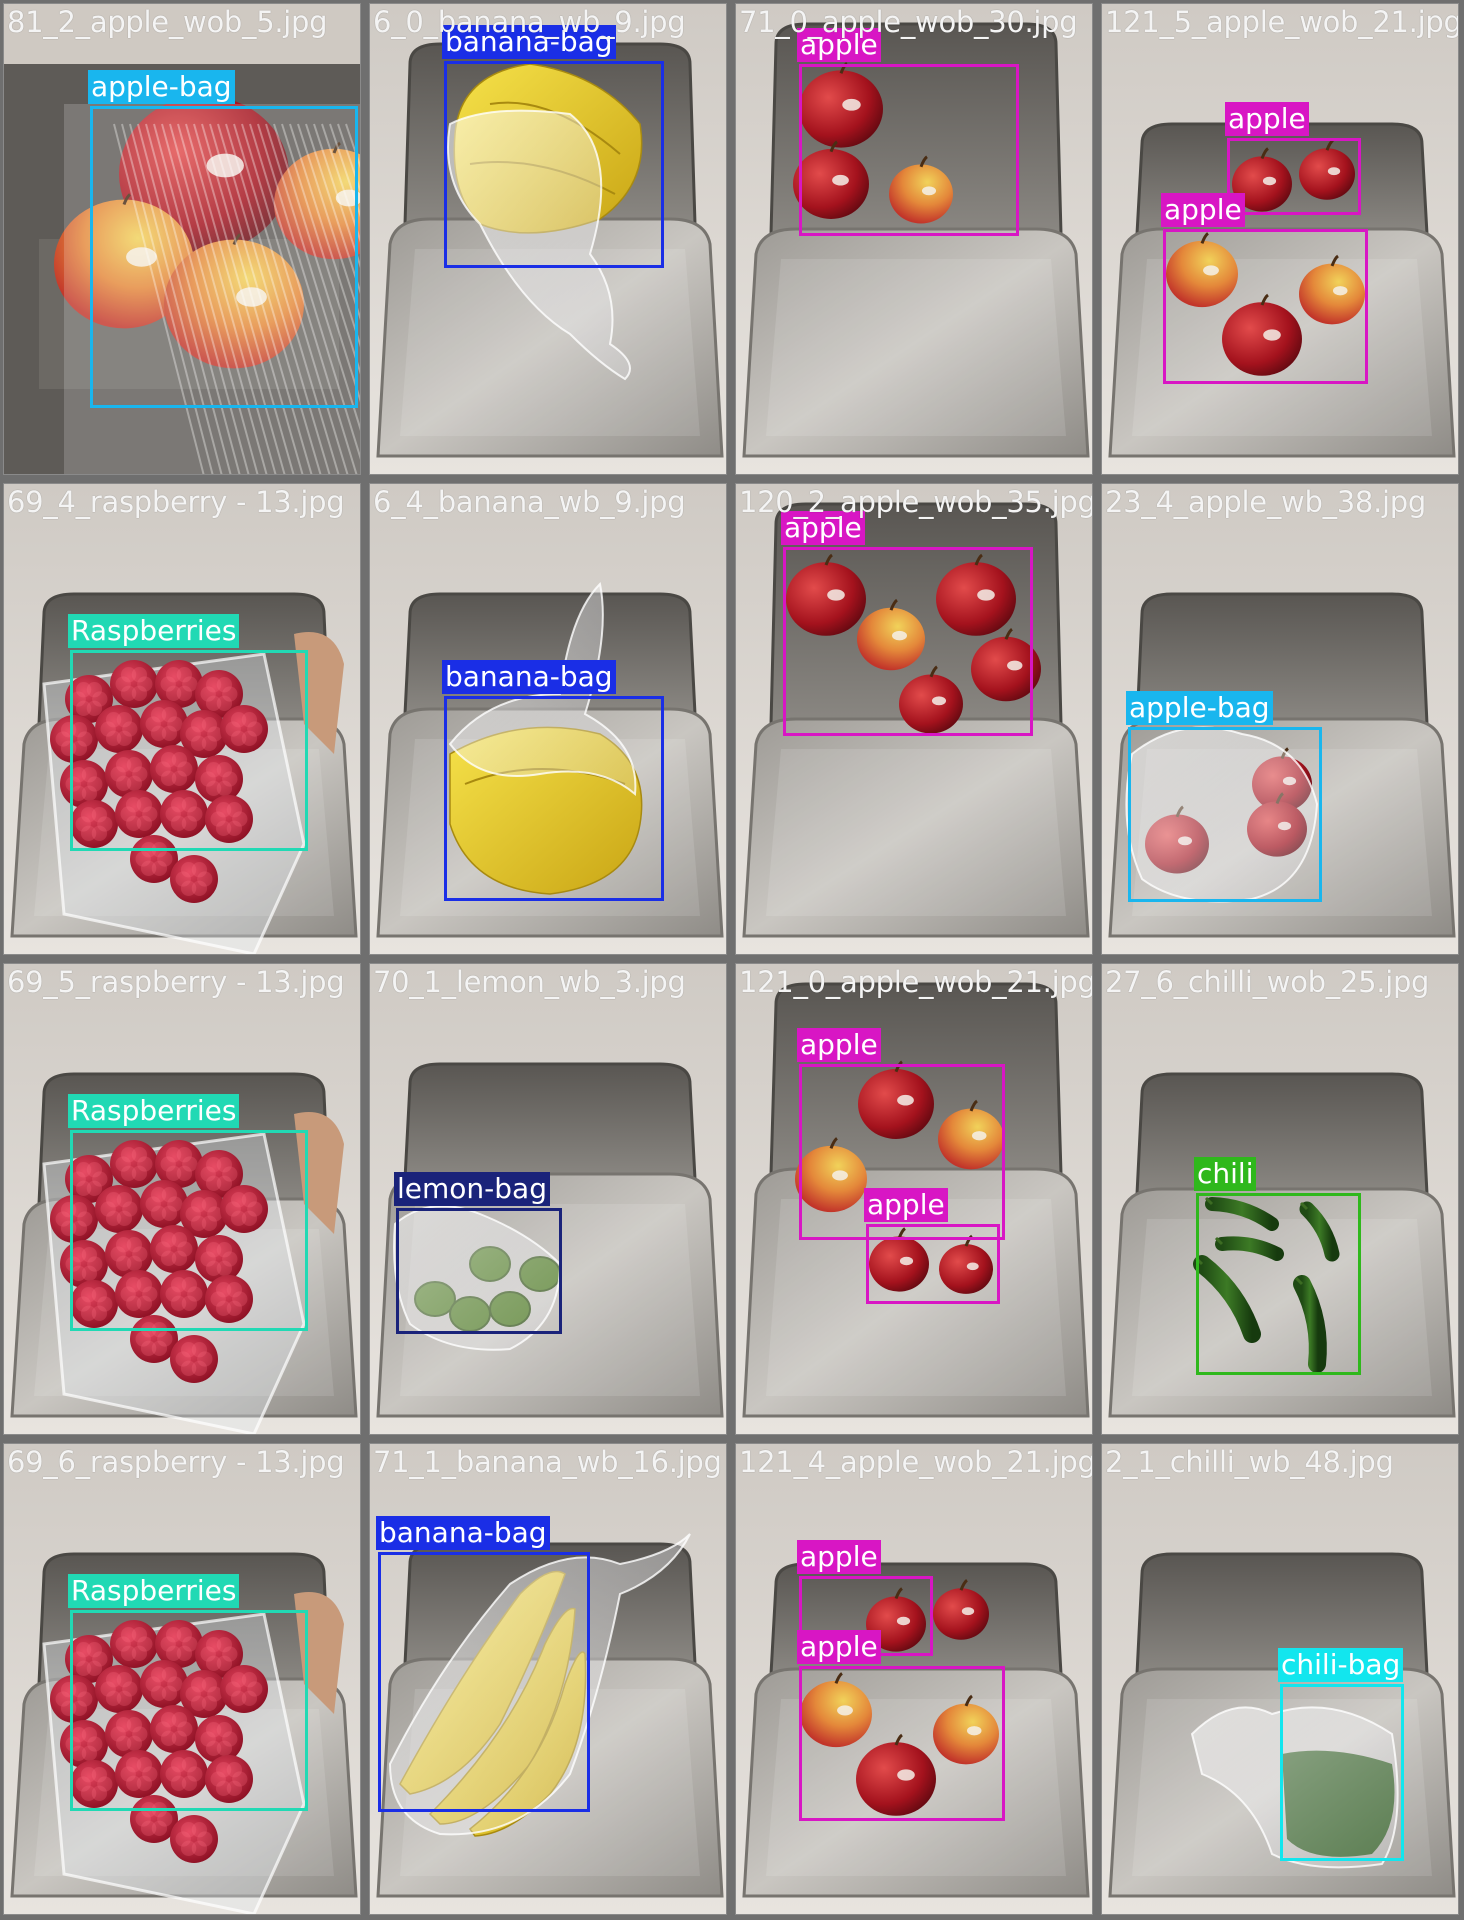  I want to click on image-tile: 6_4_banana_wb_9.jpg banana-bag, so click(548, 719).